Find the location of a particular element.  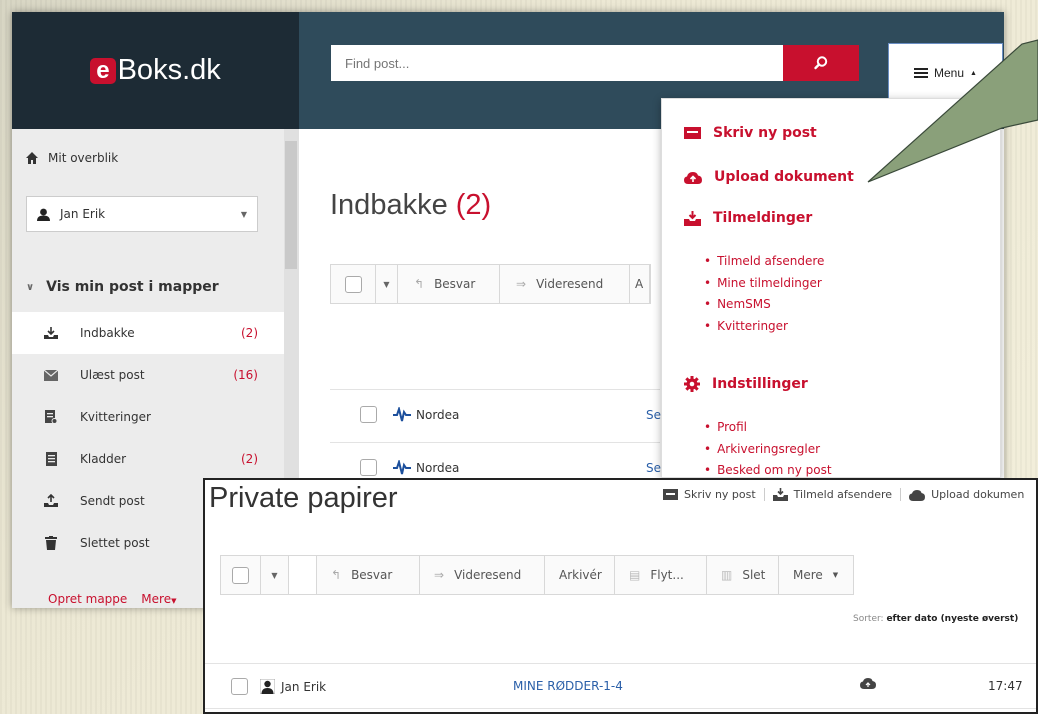

create-folder-link: Opret mappe is located at coordinates (87, 599).